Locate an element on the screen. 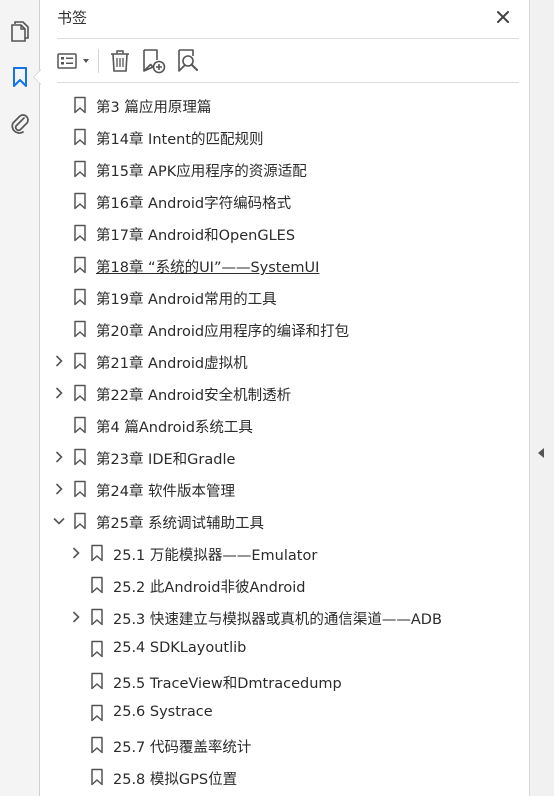 The width and height of the screenshot is (554, 796). bookmark-row: 25.2 此Android非彼Android is located at coordinates (285, 585).